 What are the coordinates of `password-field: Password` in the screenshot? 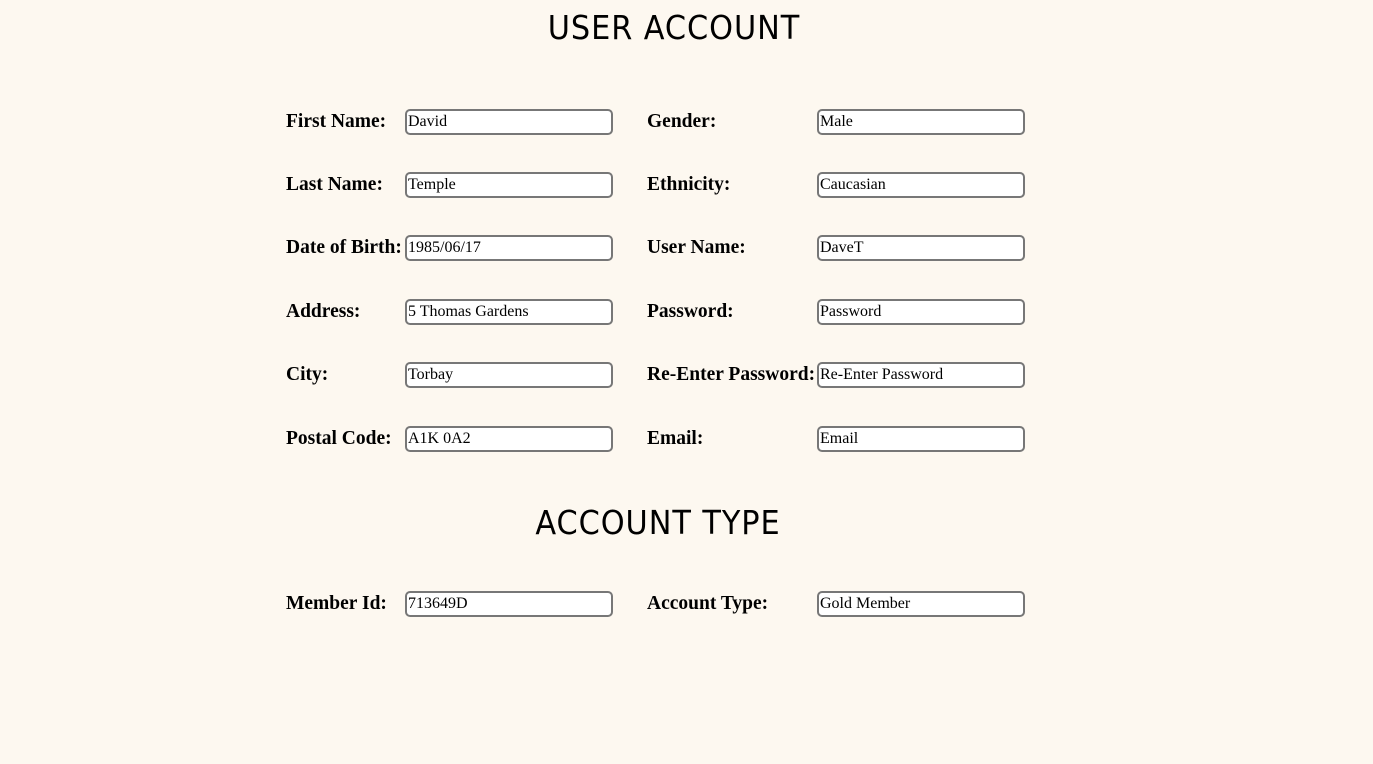 It's located at (921, 312).